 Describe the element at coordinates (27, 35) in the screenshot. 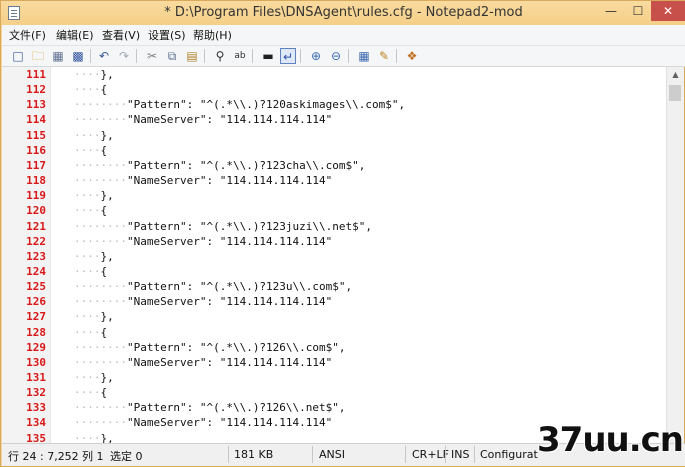

I see `menu-file: 文件(F)` at that location.